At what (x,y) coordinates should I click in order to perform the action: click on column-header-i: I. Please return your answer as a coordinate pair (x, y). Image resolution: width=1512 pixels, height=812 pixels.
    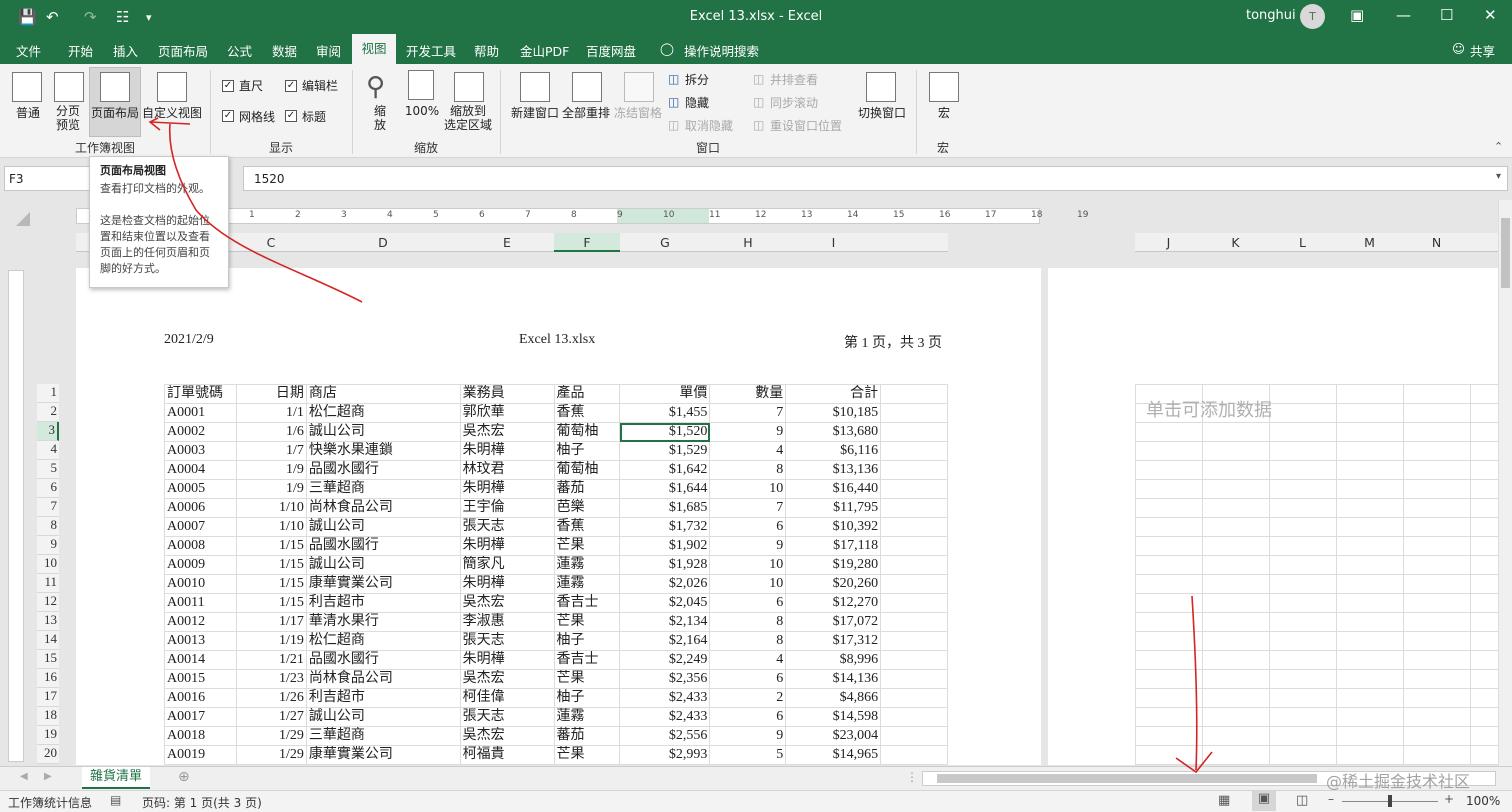
    Looking at the image, I should click on (833, 242).